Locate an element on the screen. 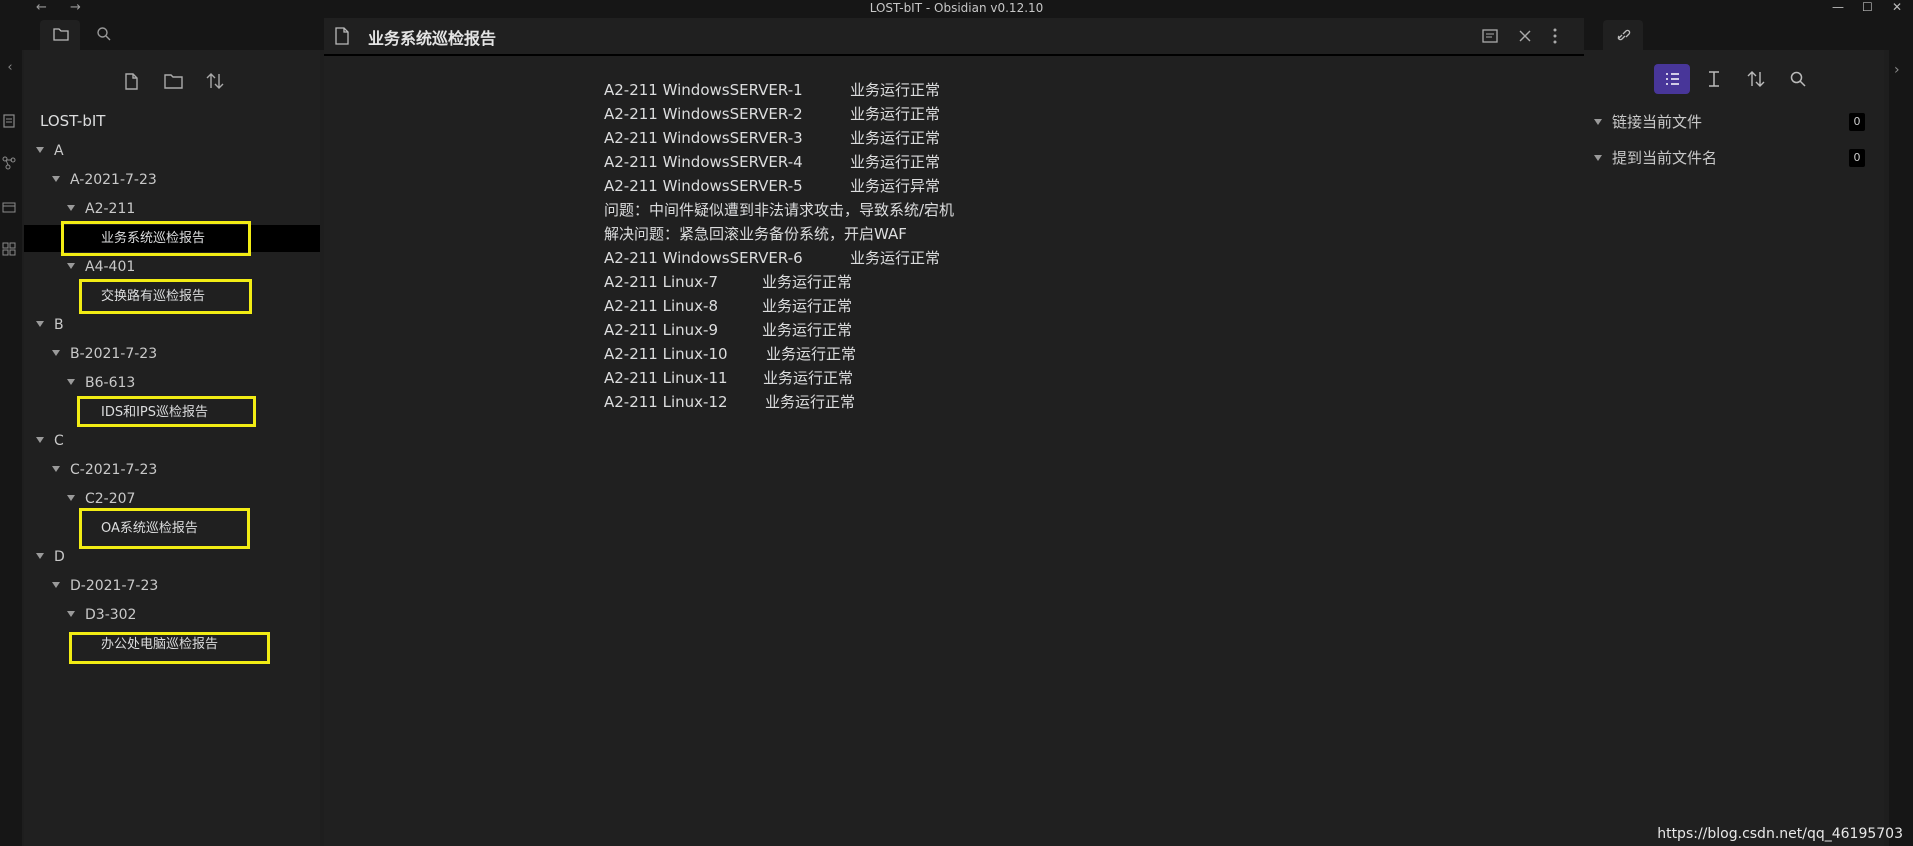 The width and height of the screenshot is (1913, 846). folder-label: A-2021-7-23 is located at coordinates (113, 180).